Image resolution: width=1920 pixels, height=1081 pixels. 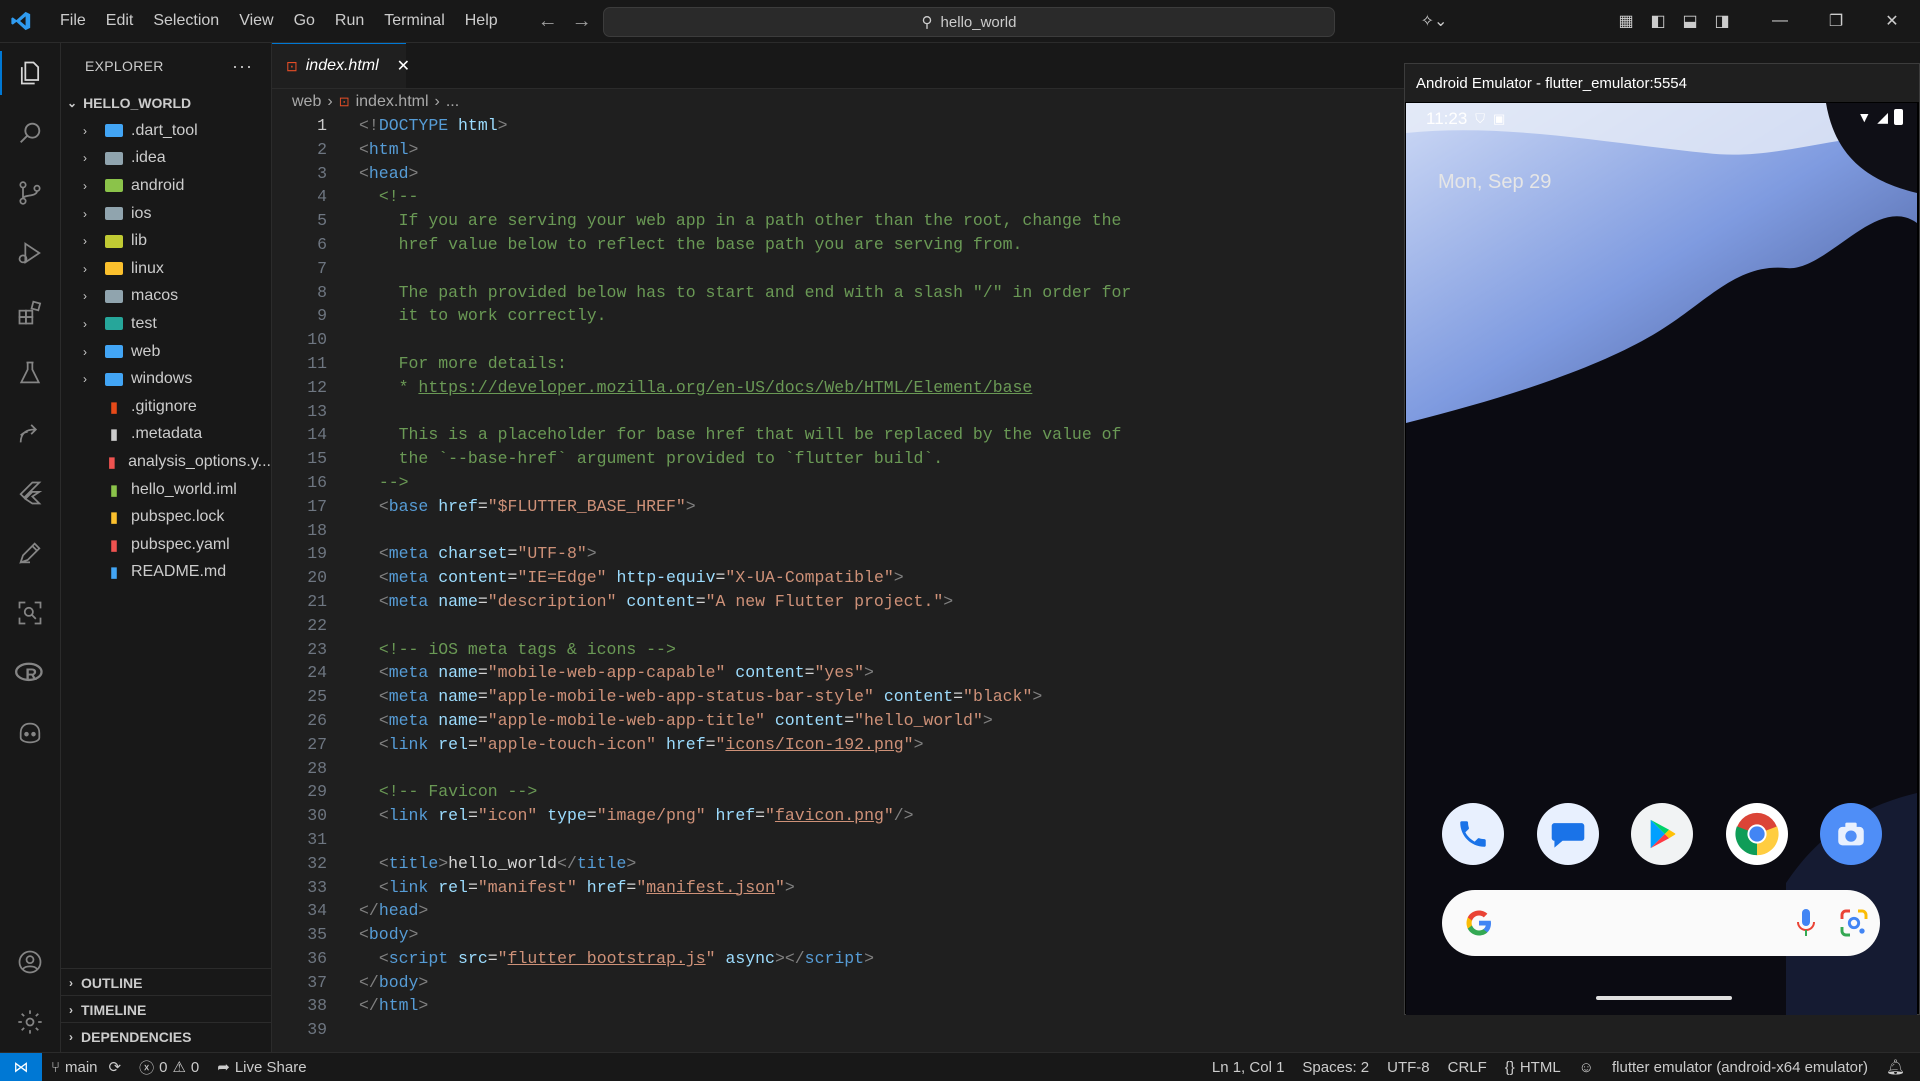 I want to click on encoding: UTF-8, so click(x=1408, y=1067).